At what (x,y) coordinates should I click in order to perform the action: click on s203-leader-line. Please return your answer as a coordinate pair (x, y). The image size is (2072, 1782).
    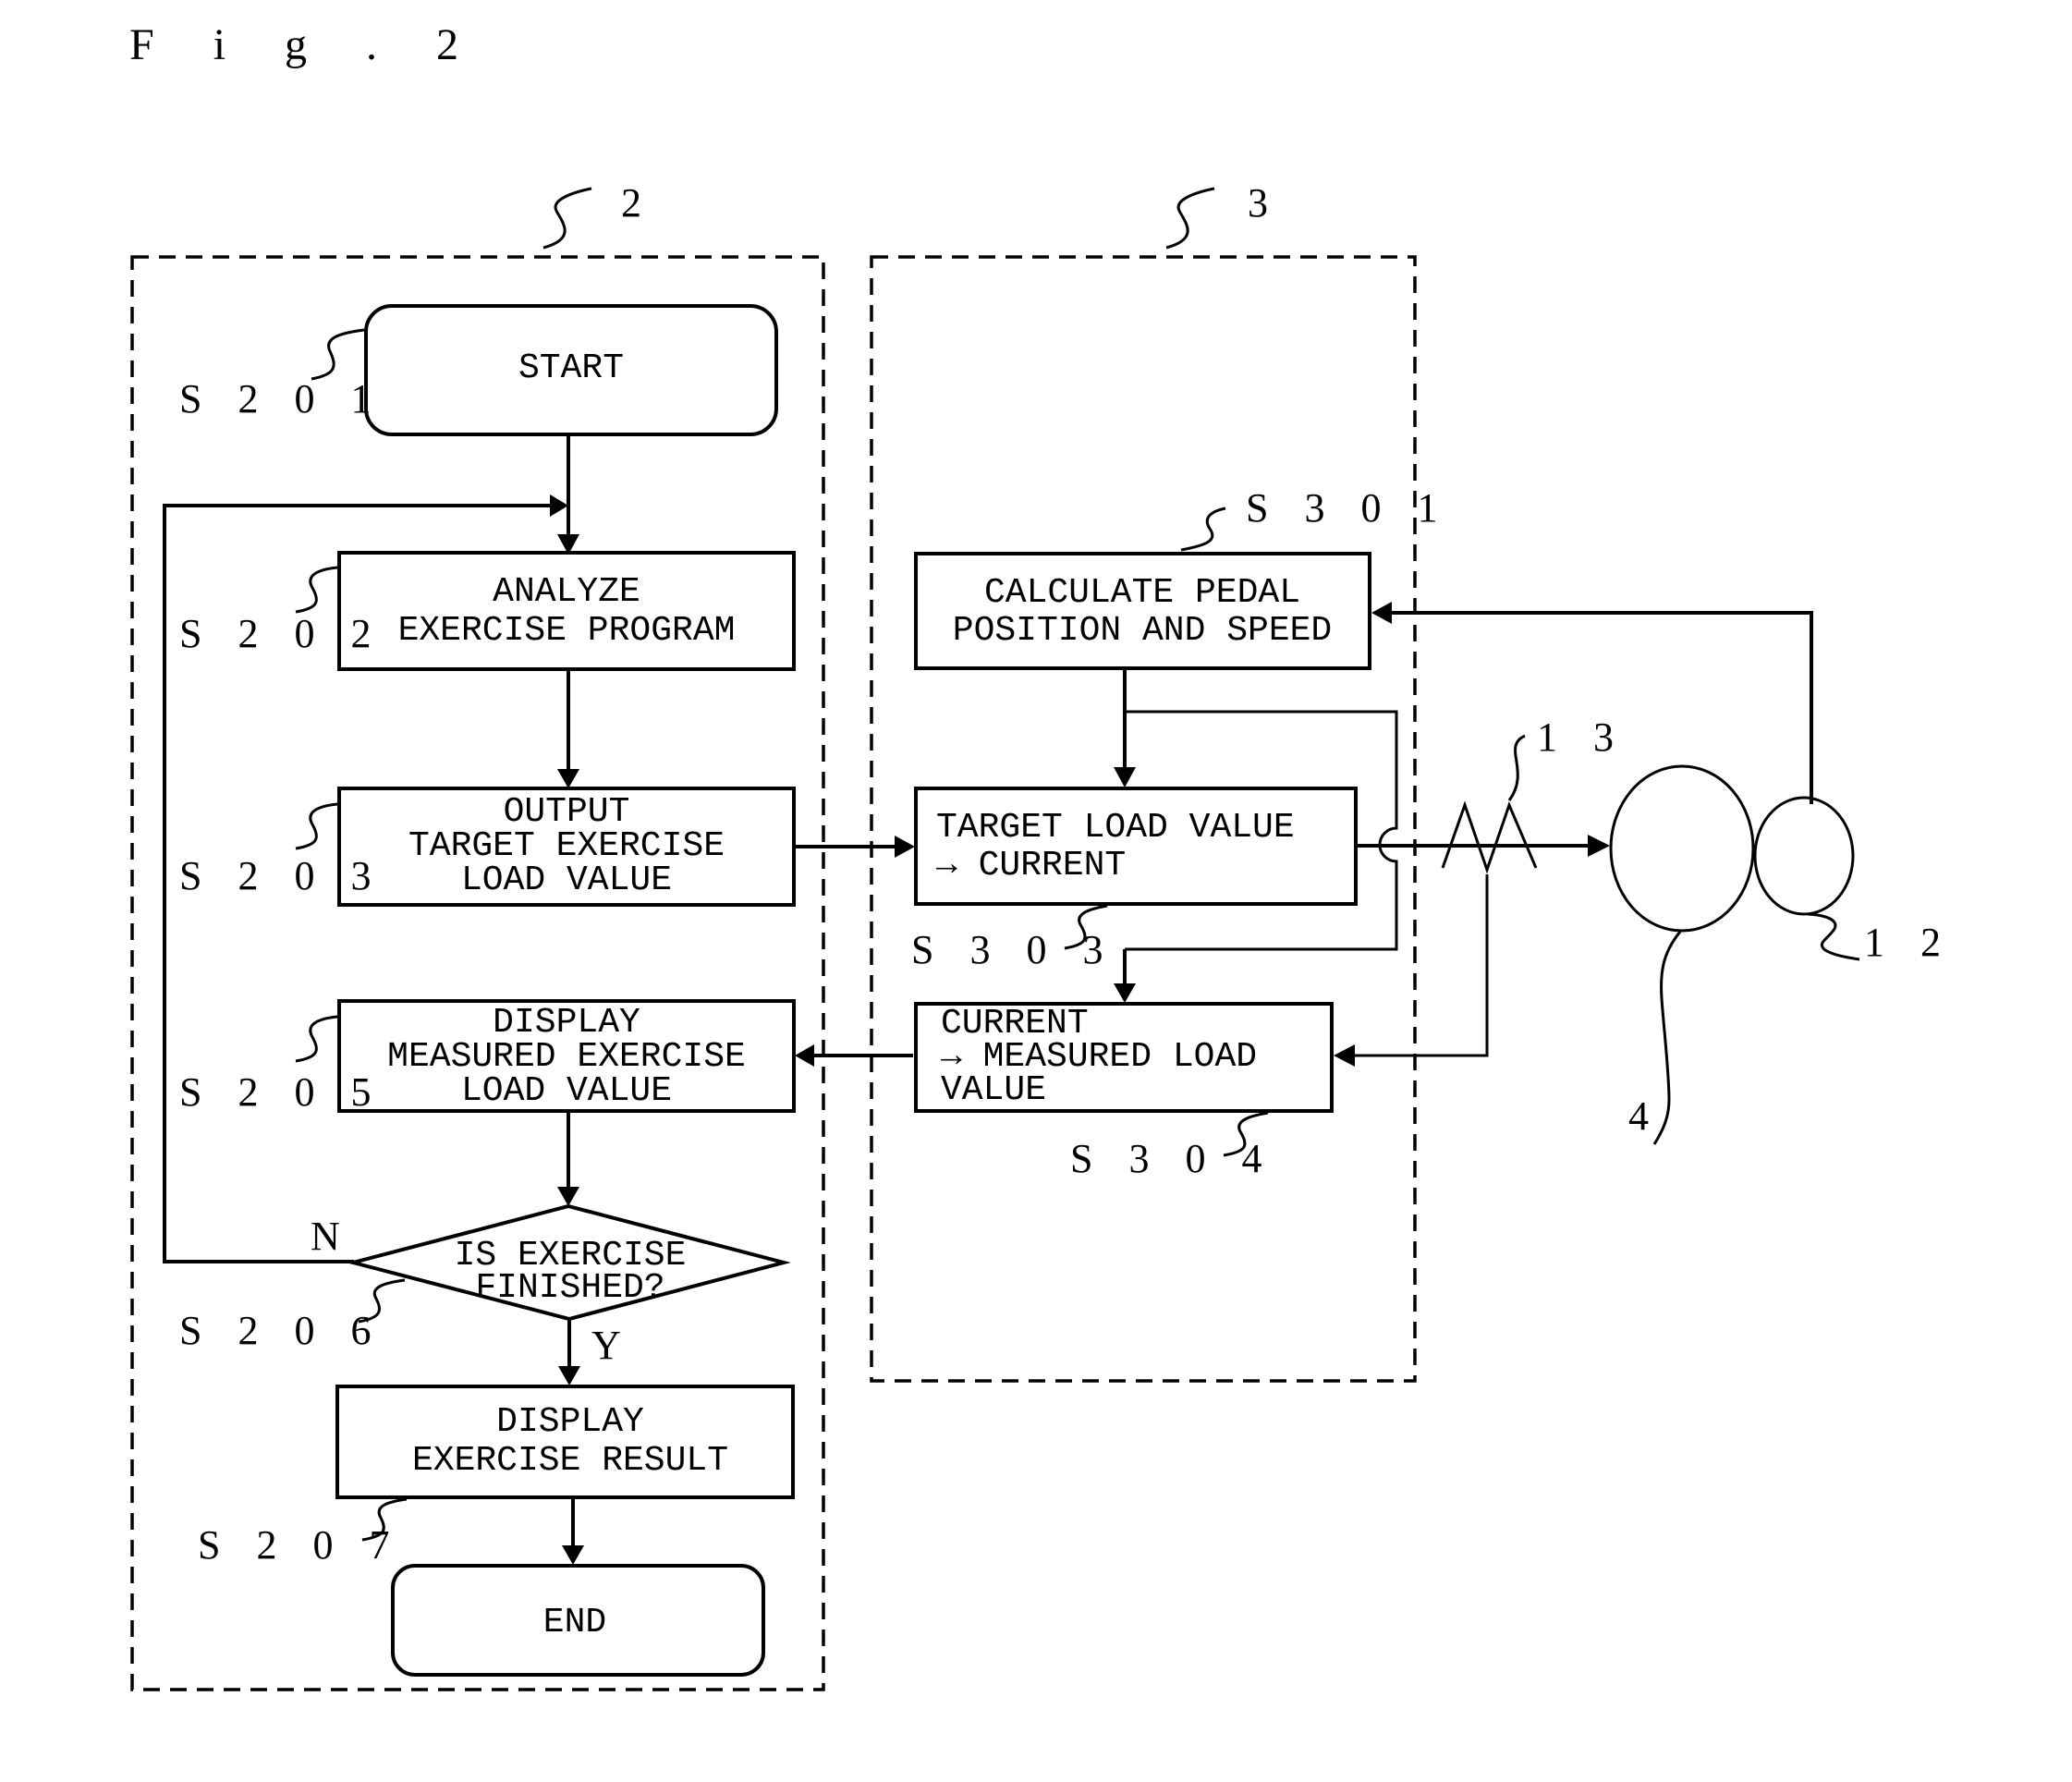
    Looking at the image, I should click on (316, 826).